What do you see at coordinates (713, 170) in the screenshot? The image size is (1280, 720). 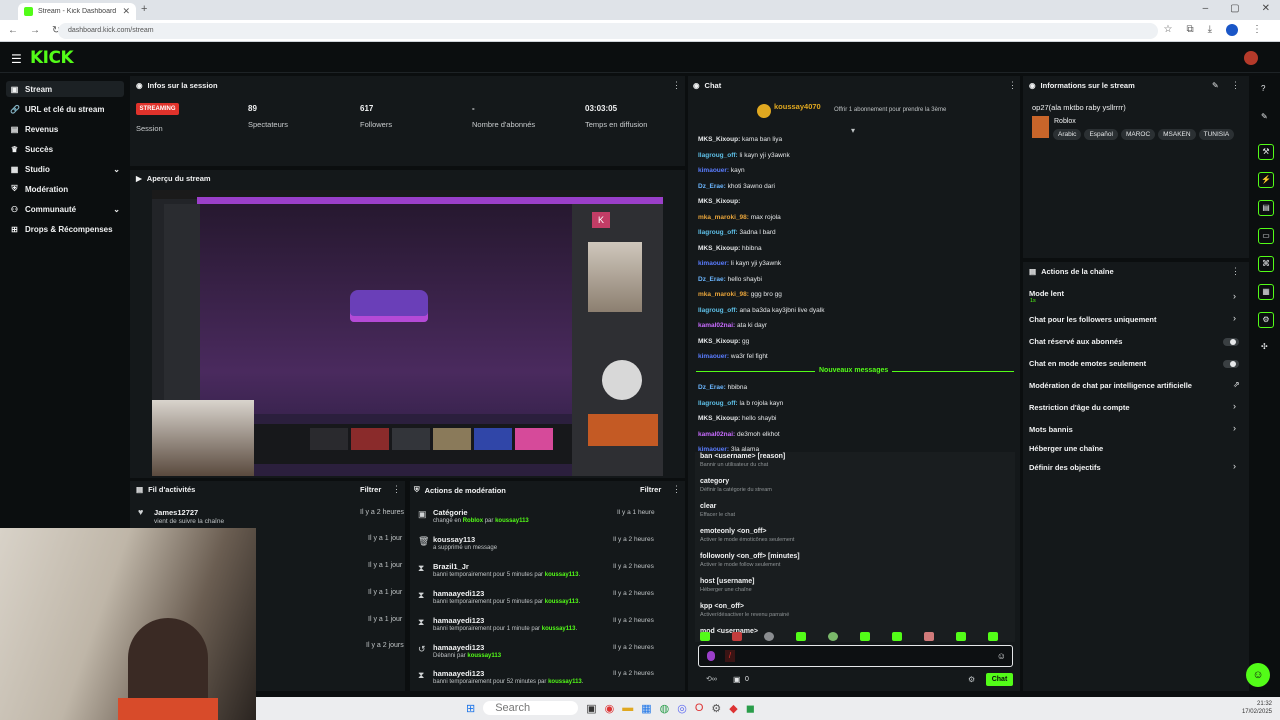 I see `chat-username: kimaouer:` at bounding box center [713, 170].